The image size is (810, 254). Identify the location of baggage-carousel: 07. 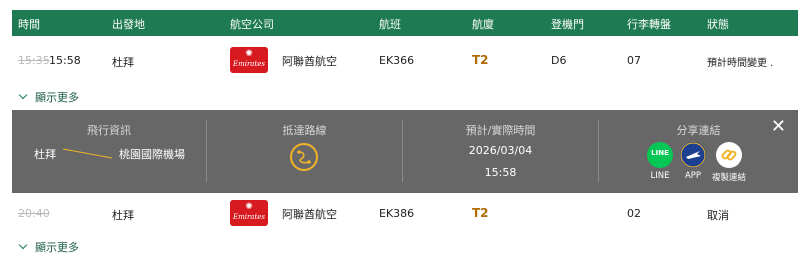
(634, 60).